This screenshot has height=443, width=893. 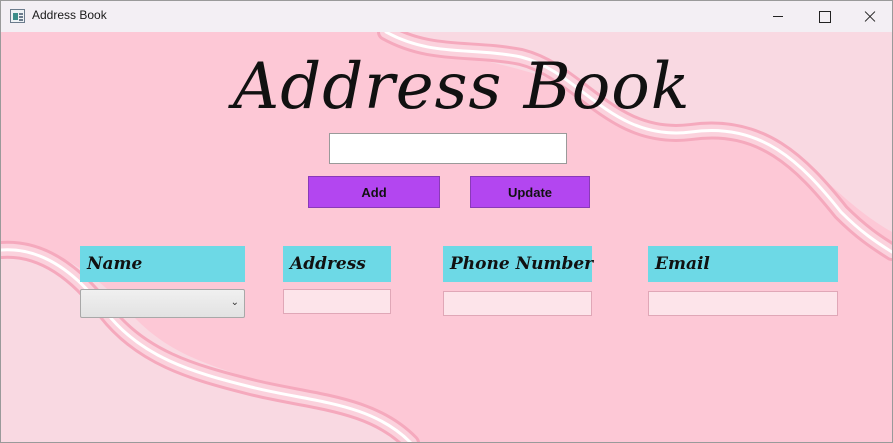 What do you see at coordinates (778, 16) in the screenshot?
I see `minimize-icon` at bounding box center [778, 16].